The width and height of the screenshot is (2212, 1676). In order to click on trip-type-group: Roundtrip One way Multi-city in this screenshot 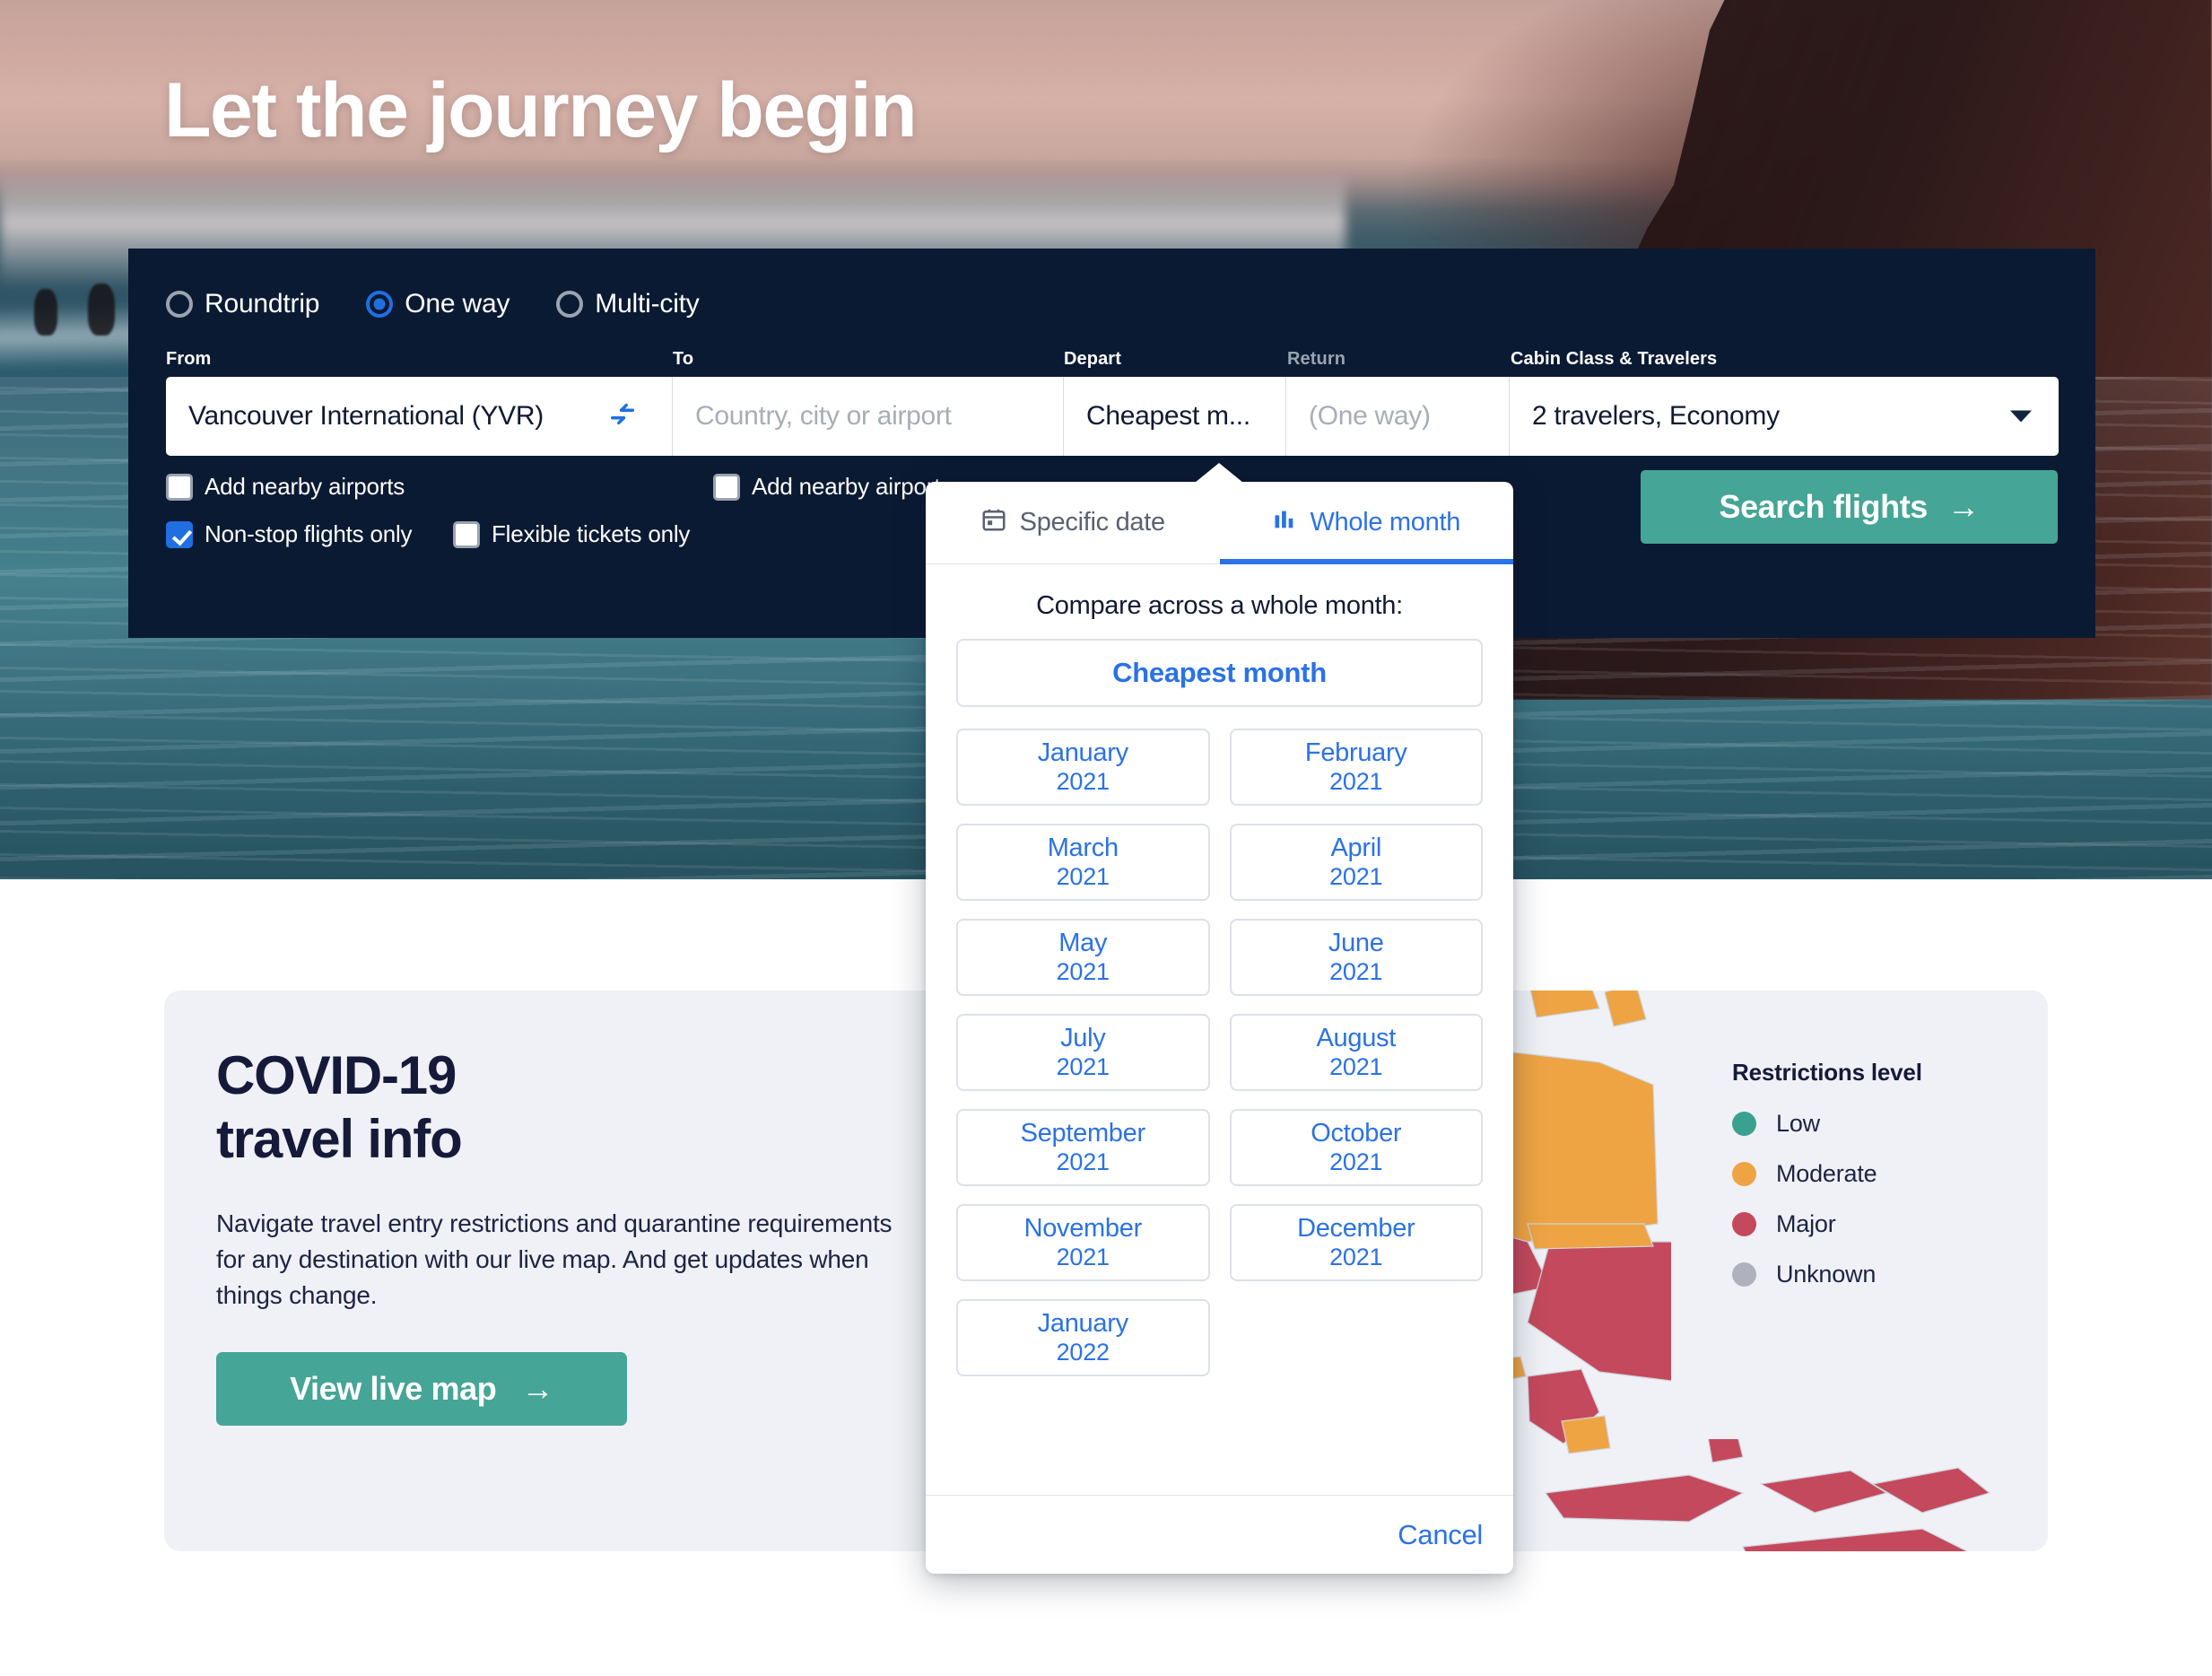, I will do `click(456, 304)`.